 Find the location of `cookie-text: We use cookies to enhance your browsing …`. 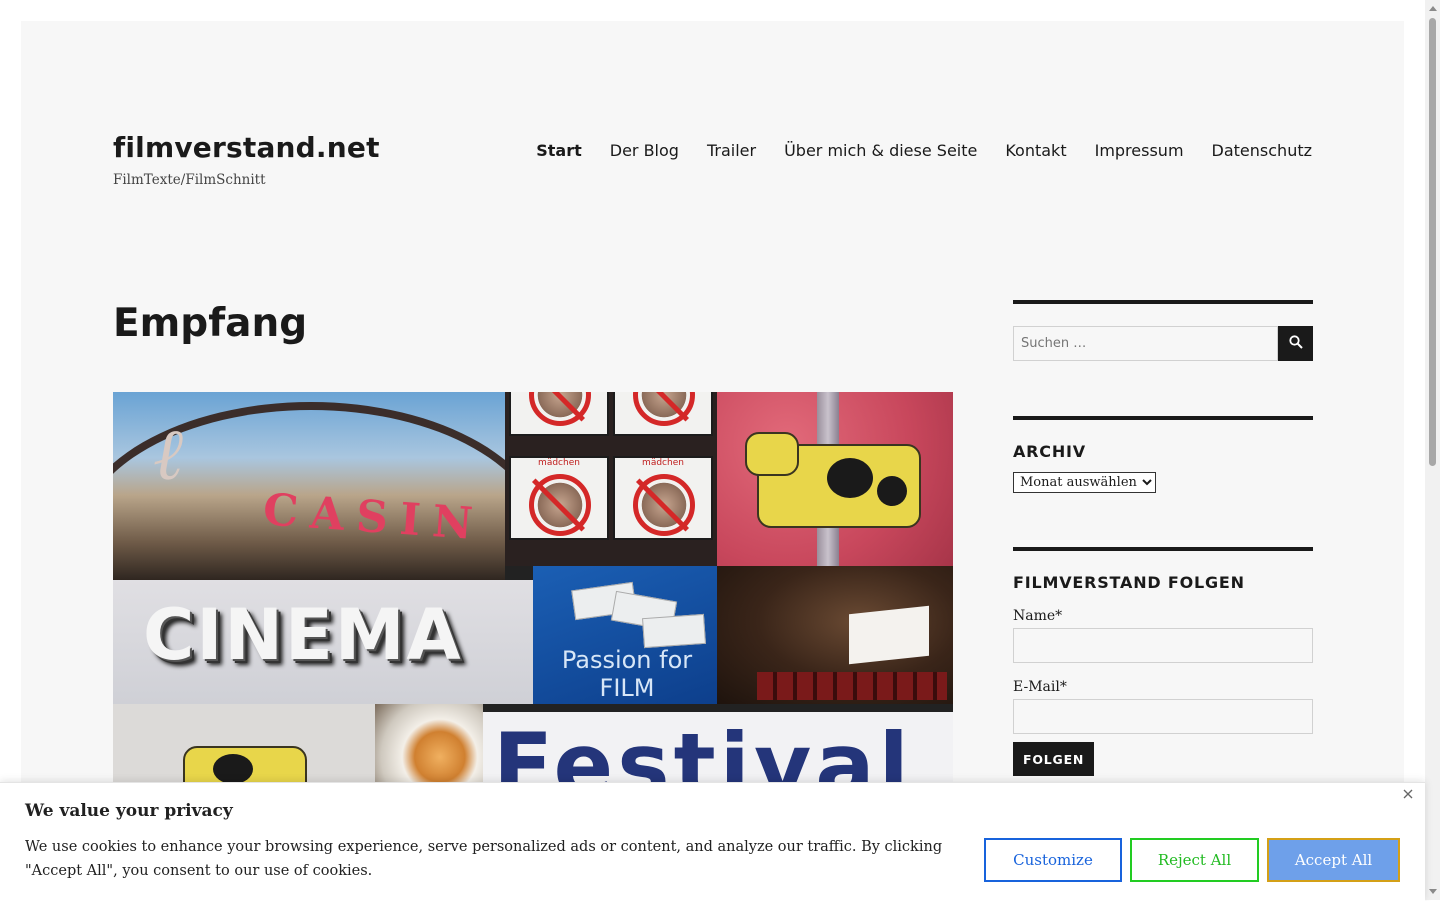

cookie-text: We use cookies to enhance your browsing … is located at coordinates (484, 859).